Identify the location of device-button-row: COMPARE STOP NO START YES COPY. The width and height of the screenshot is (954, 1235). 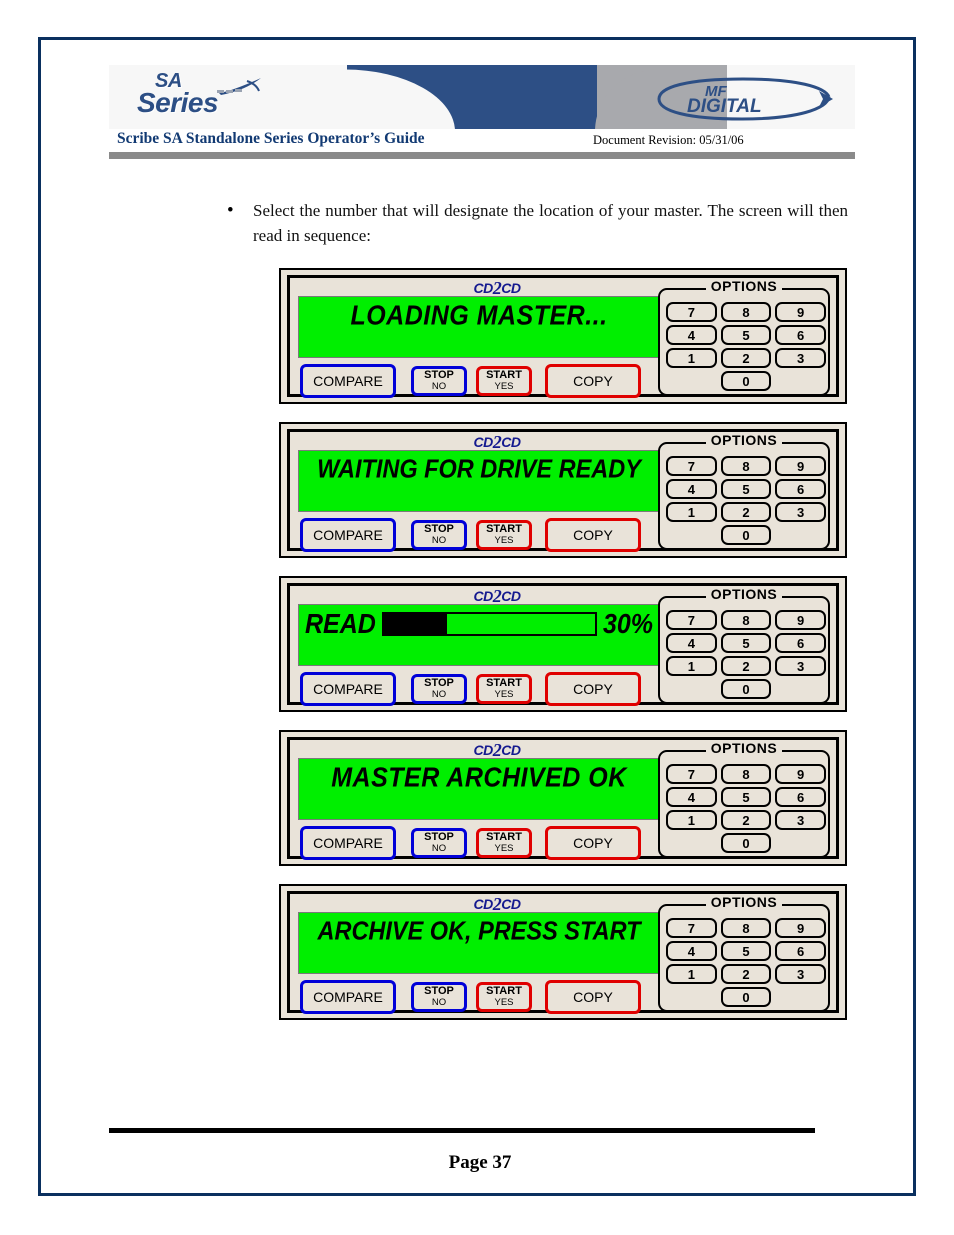
(481, 381).